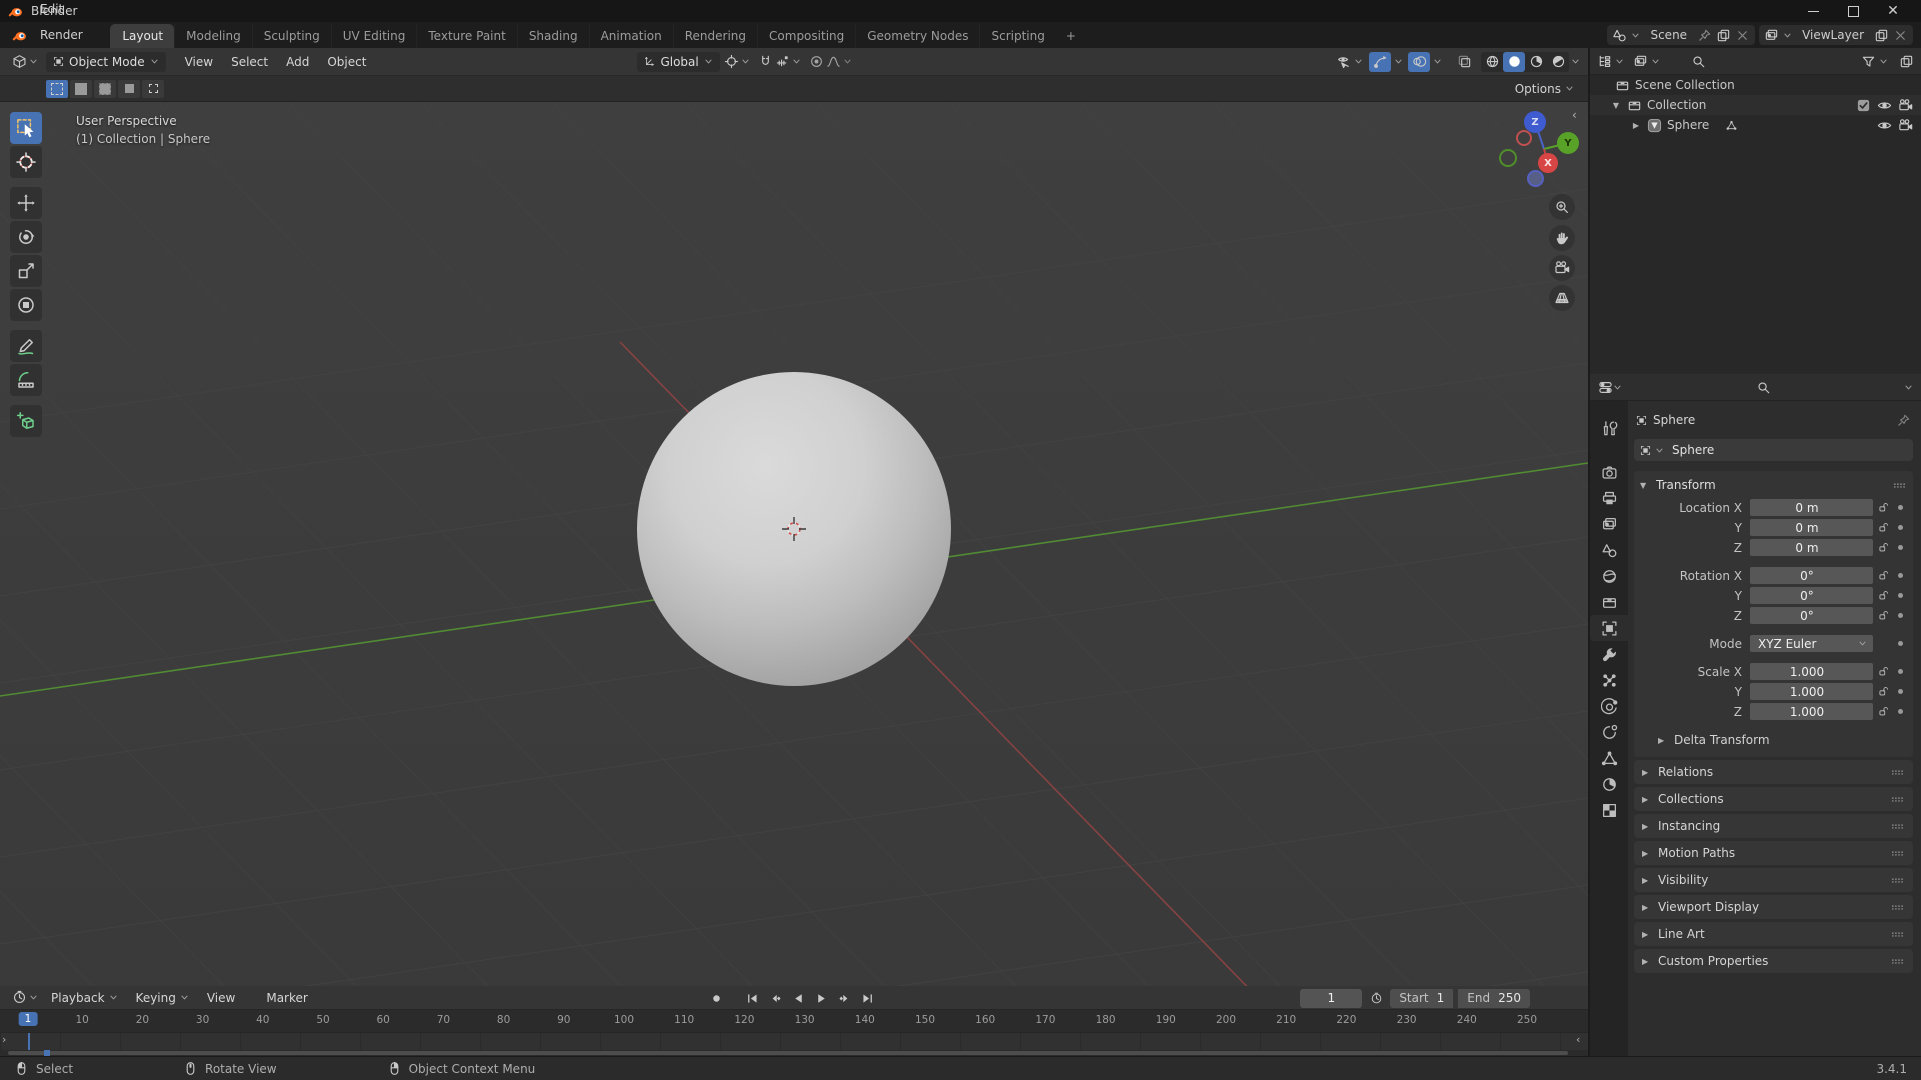  I want to click on pan-view-button, so click(1562, 238).